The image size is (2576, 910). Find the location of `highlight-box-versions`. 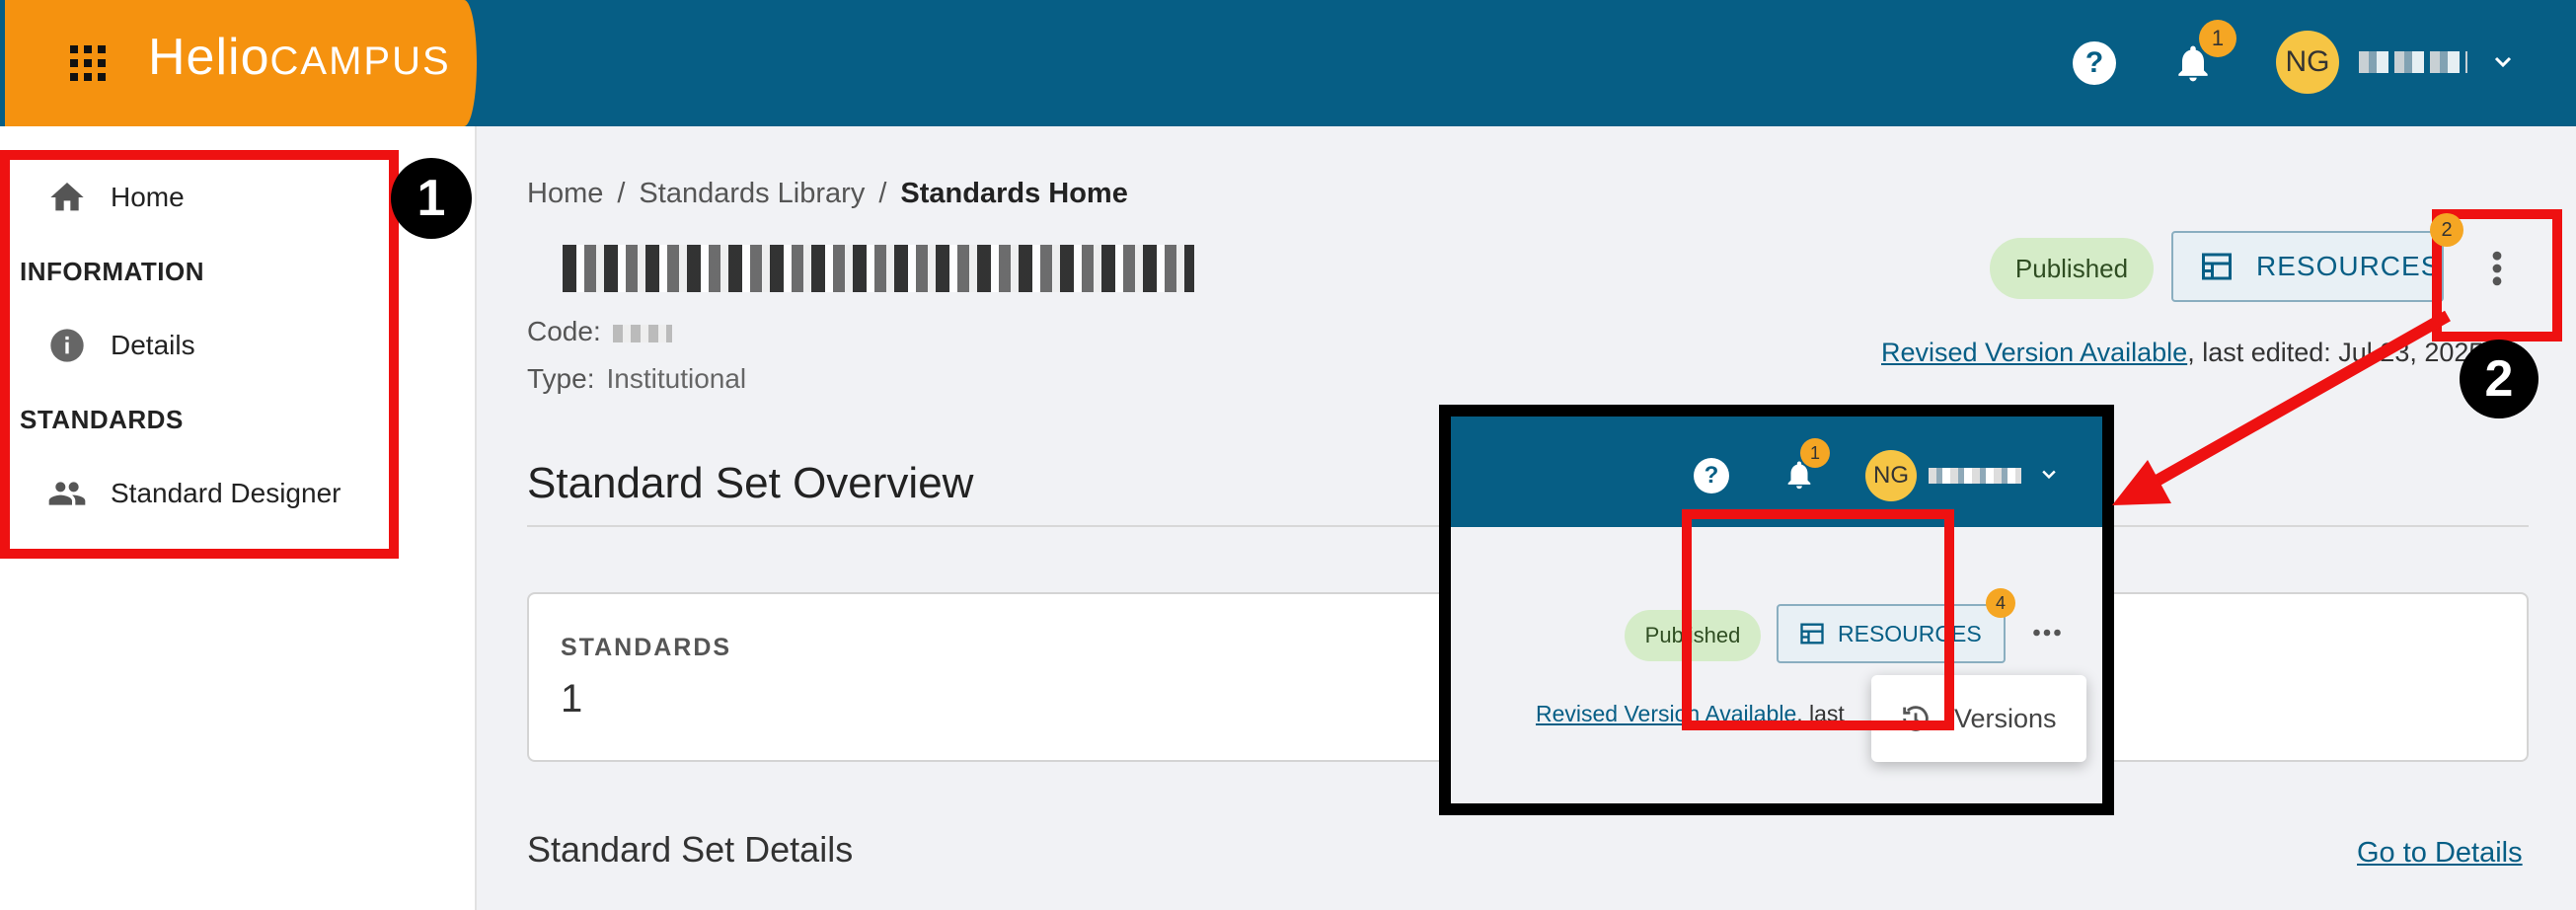

highlight-box-versions is located at coordinates (1818, 619).